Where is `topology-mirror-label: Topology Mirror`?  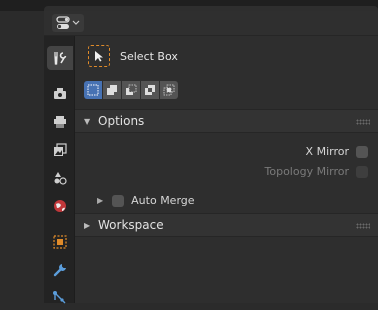 topology-mirror-label: Topology Mirror is located at coordinates (306, 171).